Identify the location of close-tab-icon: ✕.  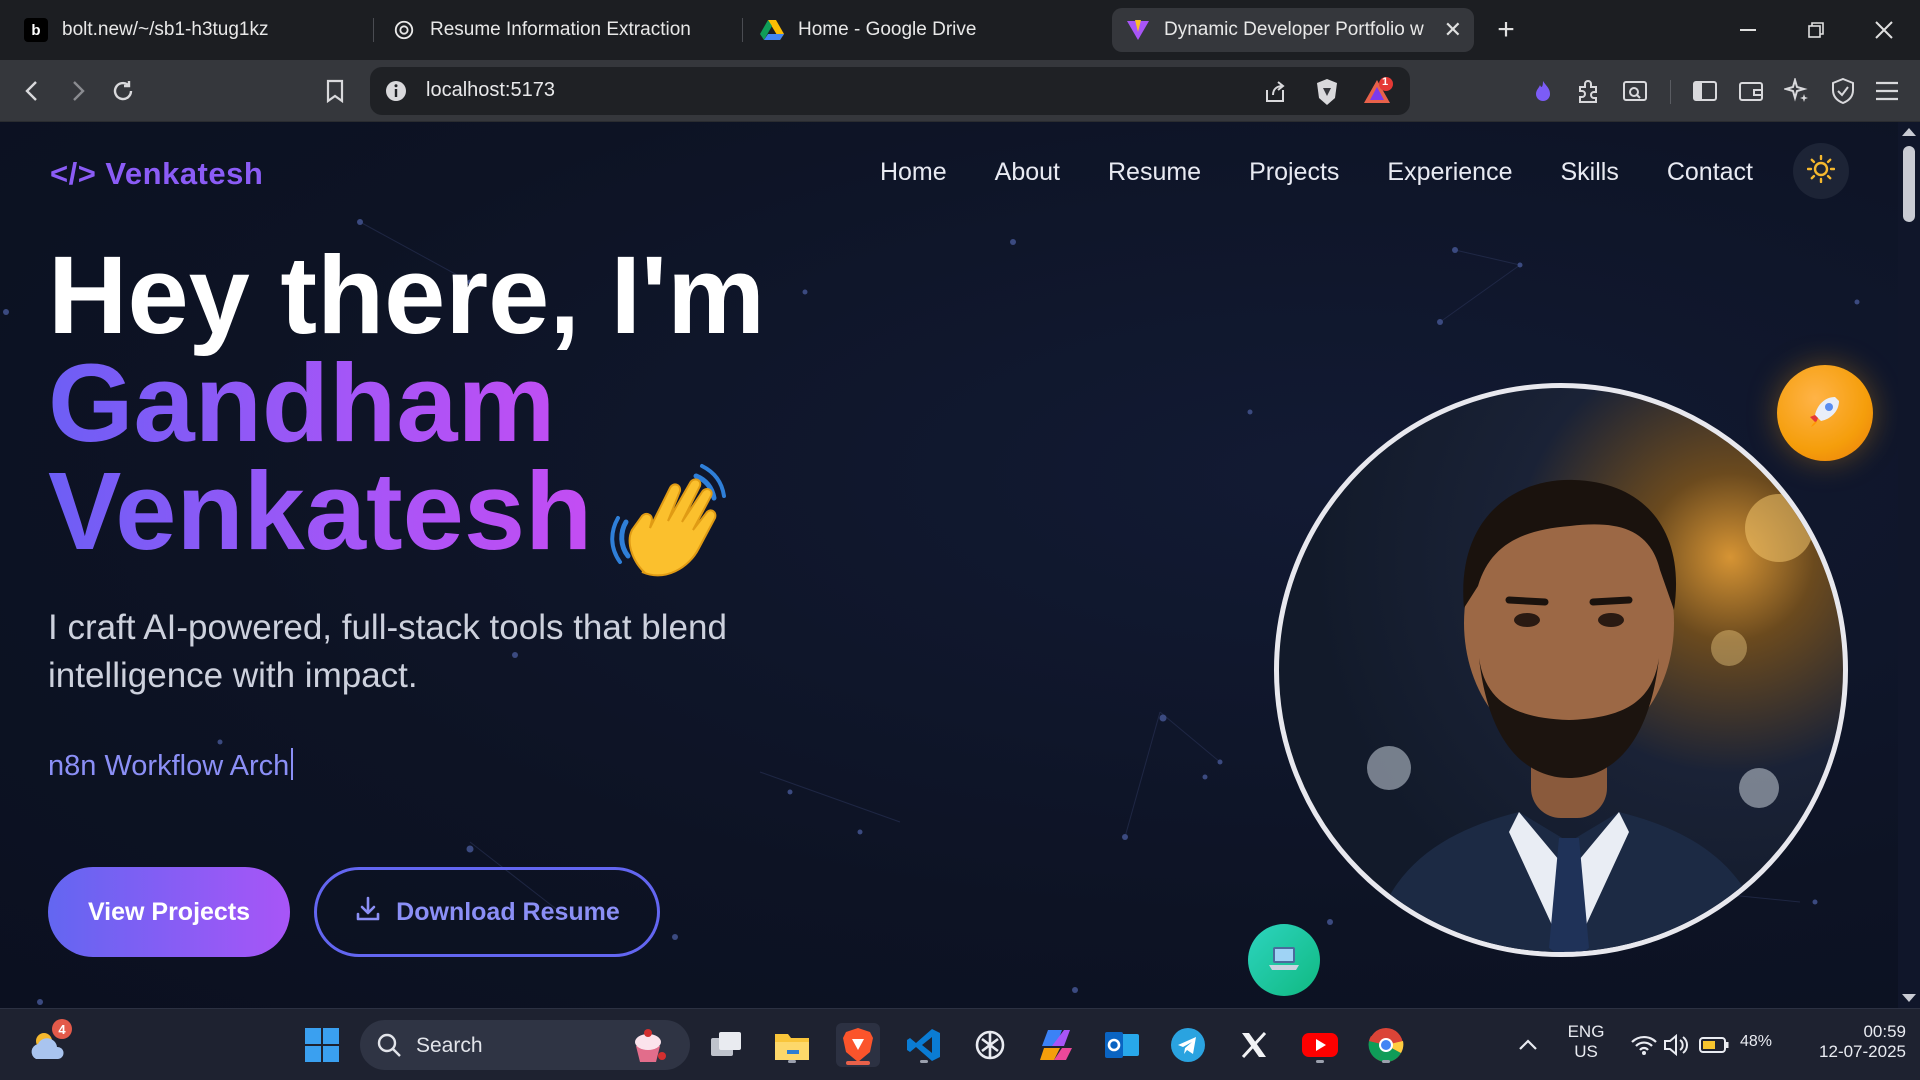
(1453, 30).